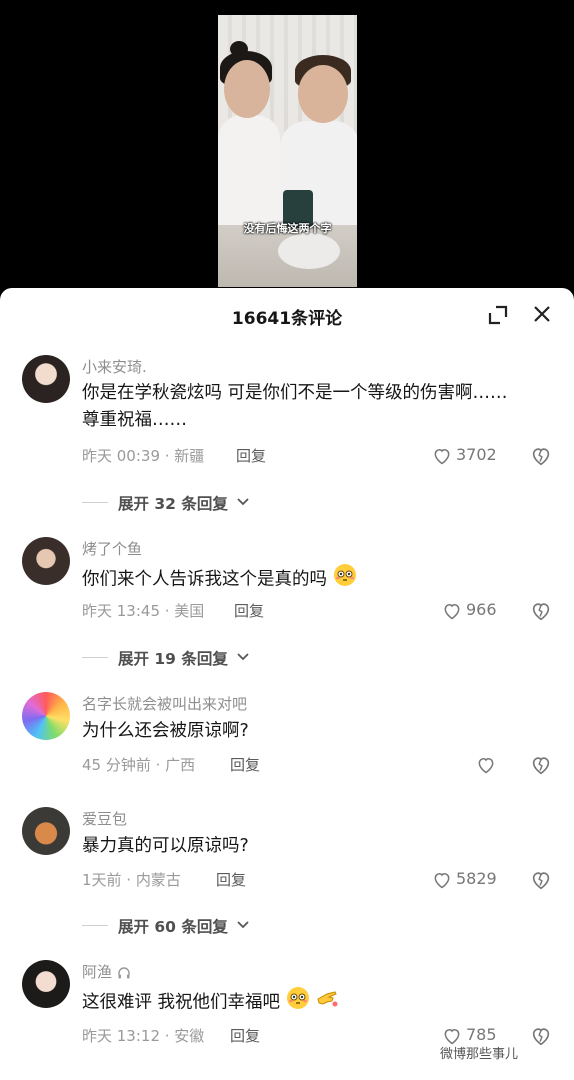  What do you see at coordinates (481, 1034) in the screenshot?
I see `like-count: 785` at bounding box center [481, 1034].